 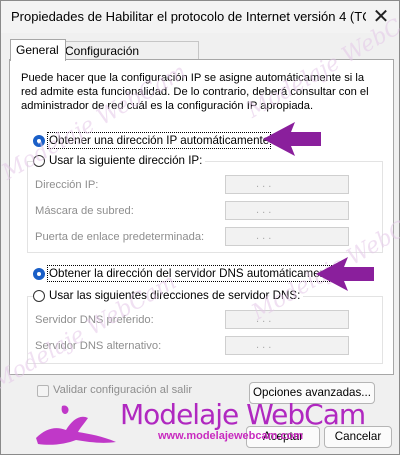 What do you see at coordinates (381, 17) in the screenshot?
I see `close-icon: ✕` at bounding box center [381, 17].